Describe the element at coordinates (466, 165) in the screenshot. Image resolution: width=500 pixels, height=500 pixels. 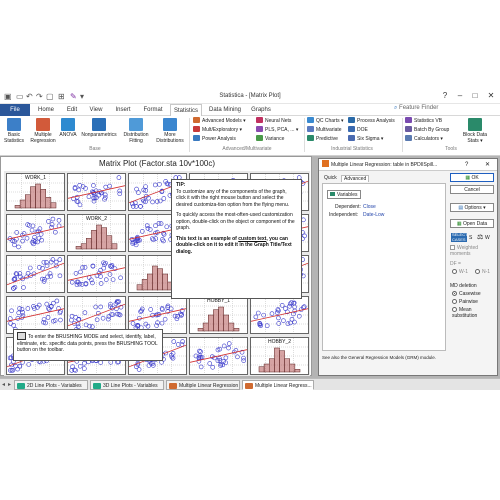
I see `dialog-help-button: ?` at that location.